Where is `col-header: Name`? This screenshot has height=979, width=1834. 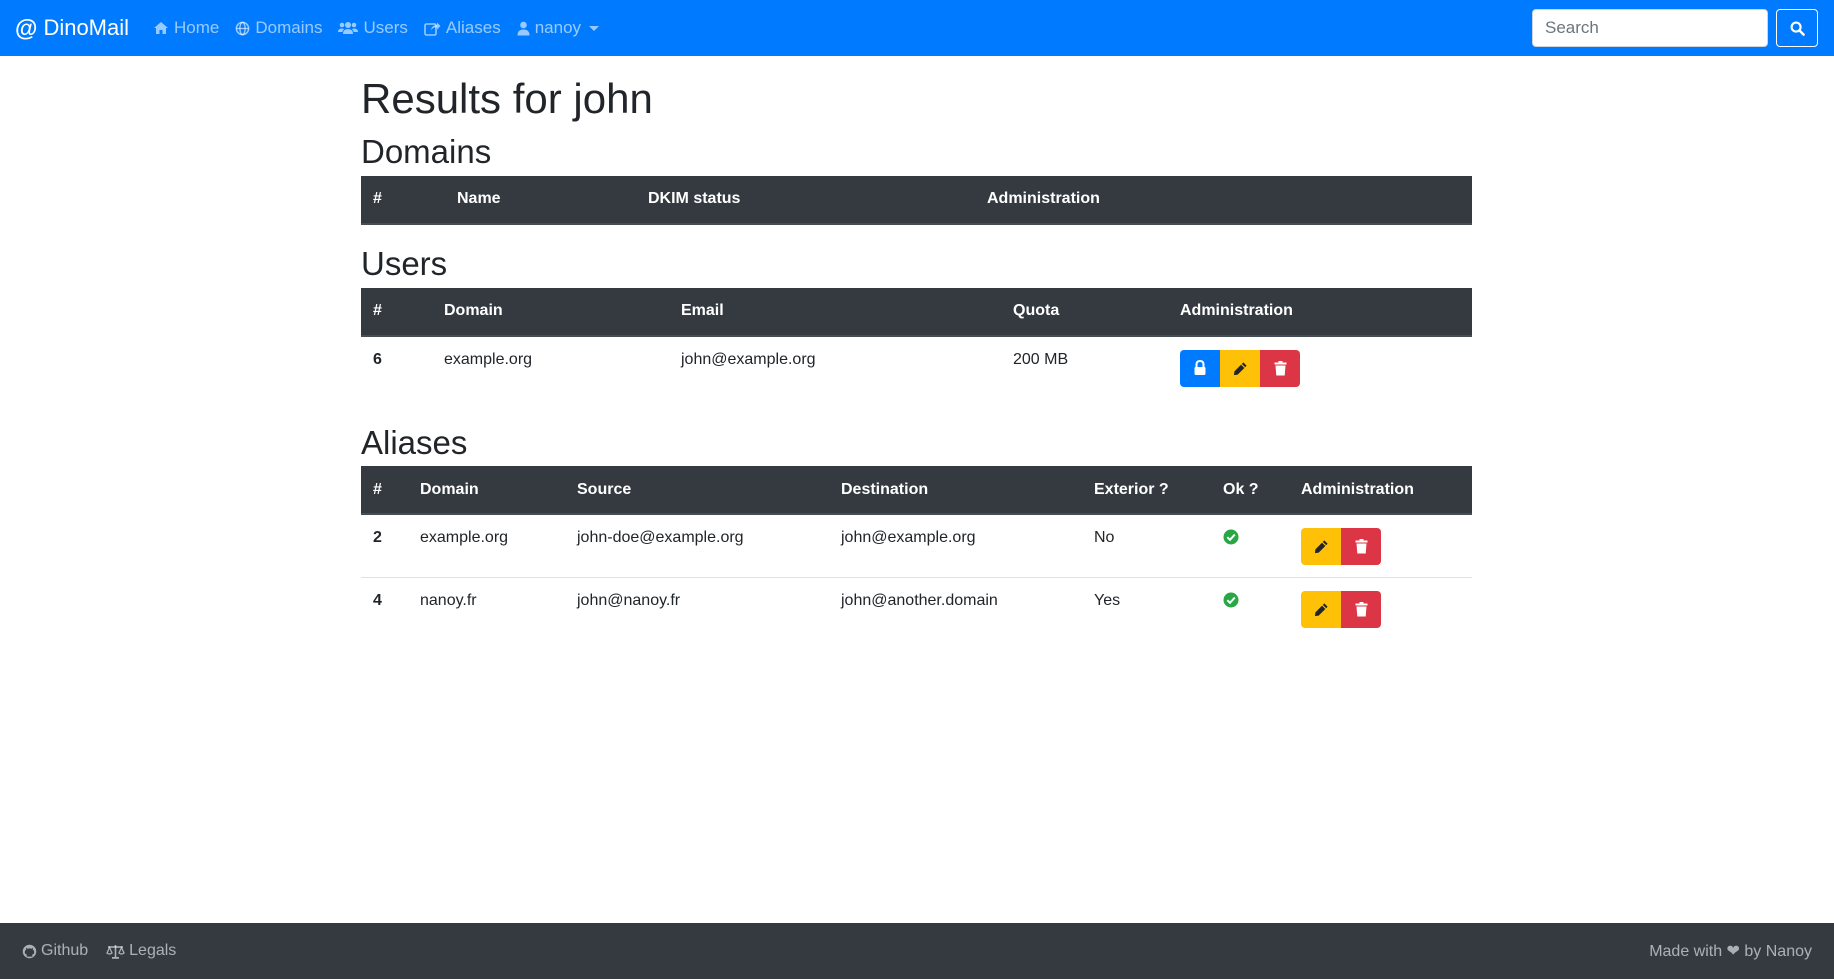
col-header: Name is located at coordinates (540, 200).